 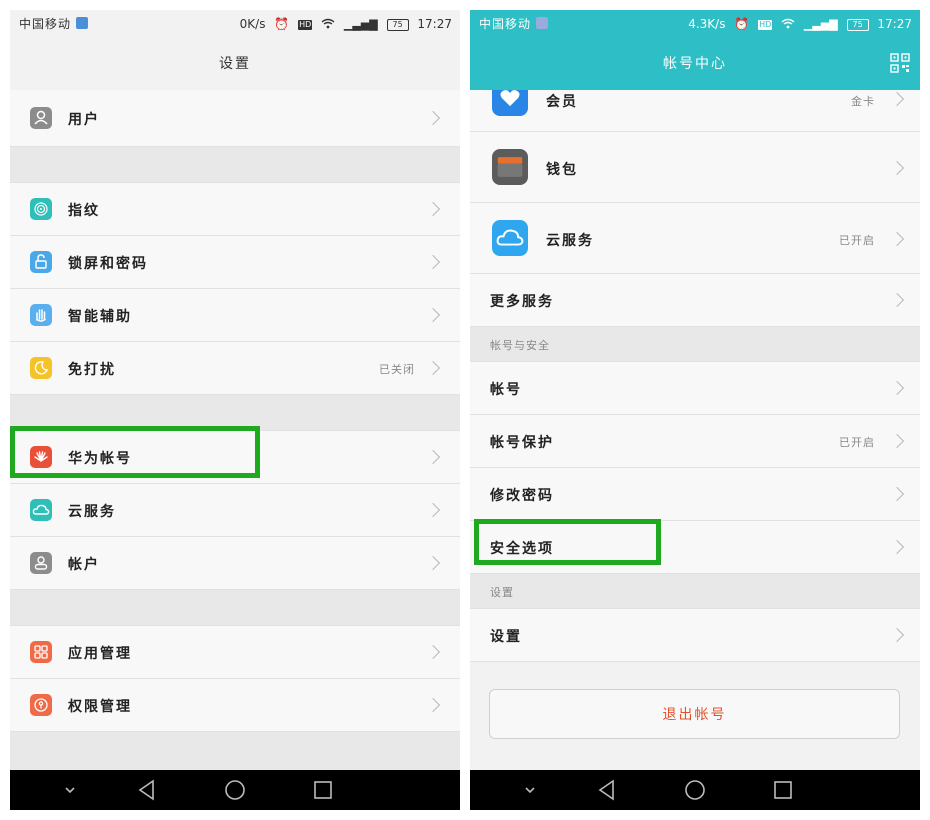 What do you see at coordinates (235, 64) in the screenshot?
I see `page-title: 设置` at bounding box center [235, 64].